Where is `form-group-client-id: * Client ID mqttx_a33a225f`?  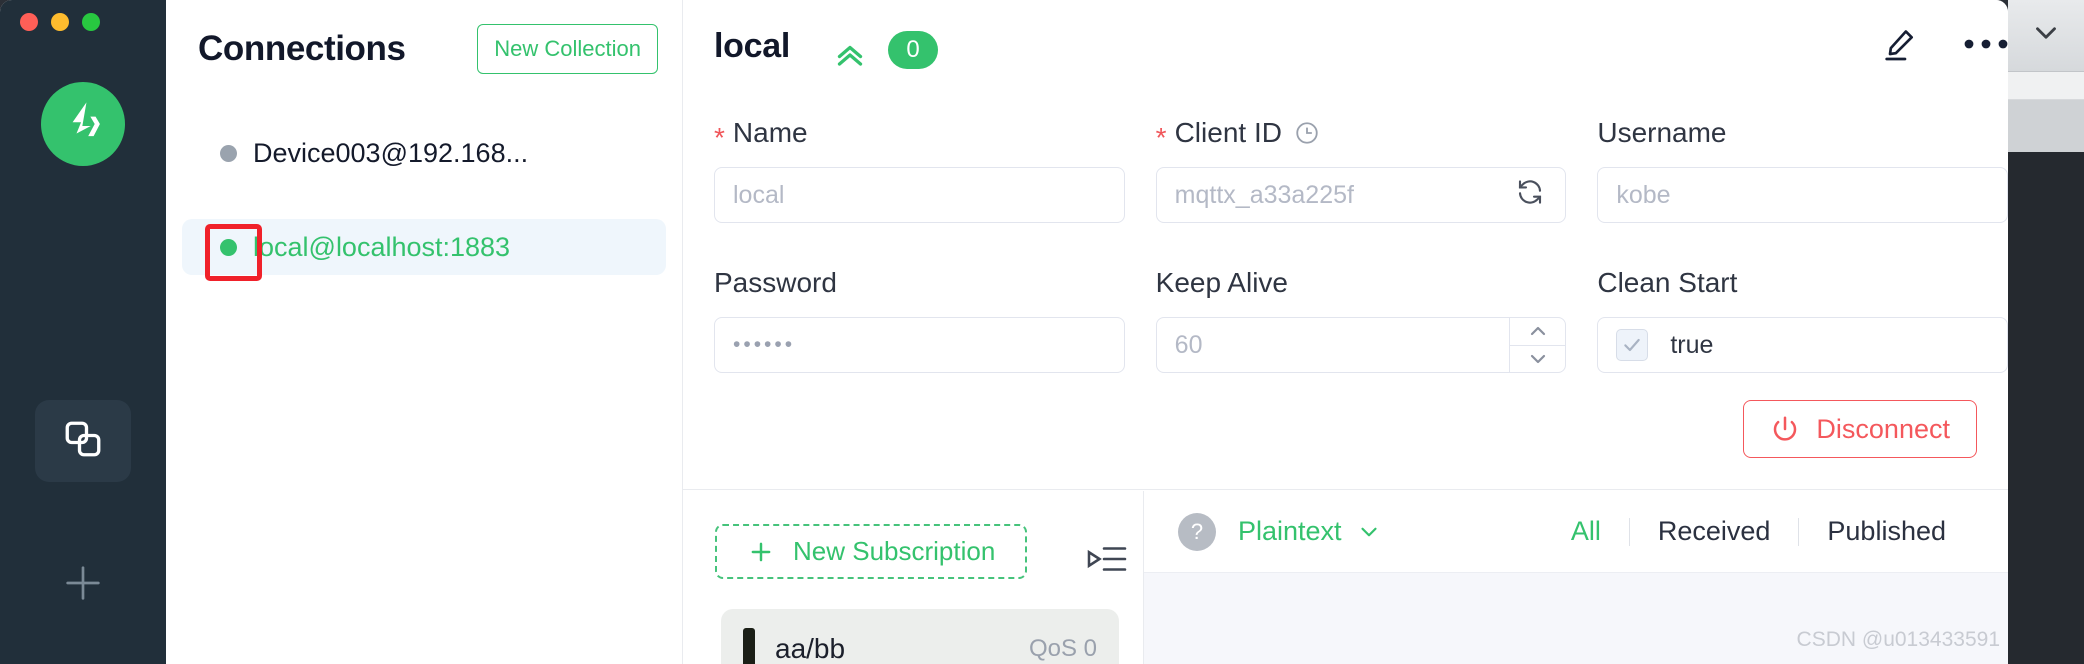 form-group-client-id: * Client ID mqttx_a33a225f is located at coordinates (1346, 170).